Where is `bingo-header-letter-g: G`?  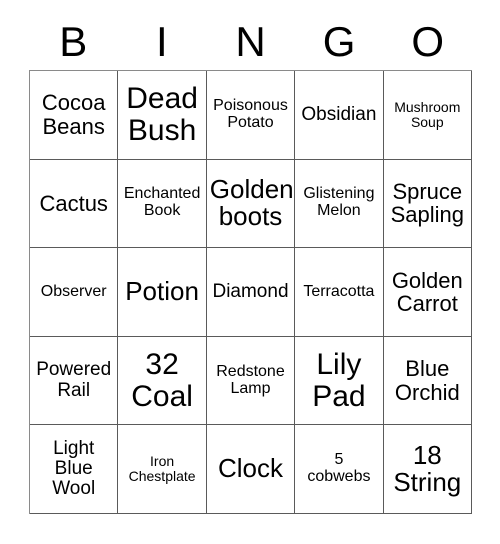 bingo-header-letter-g: G is located at coordinates (339, 42).